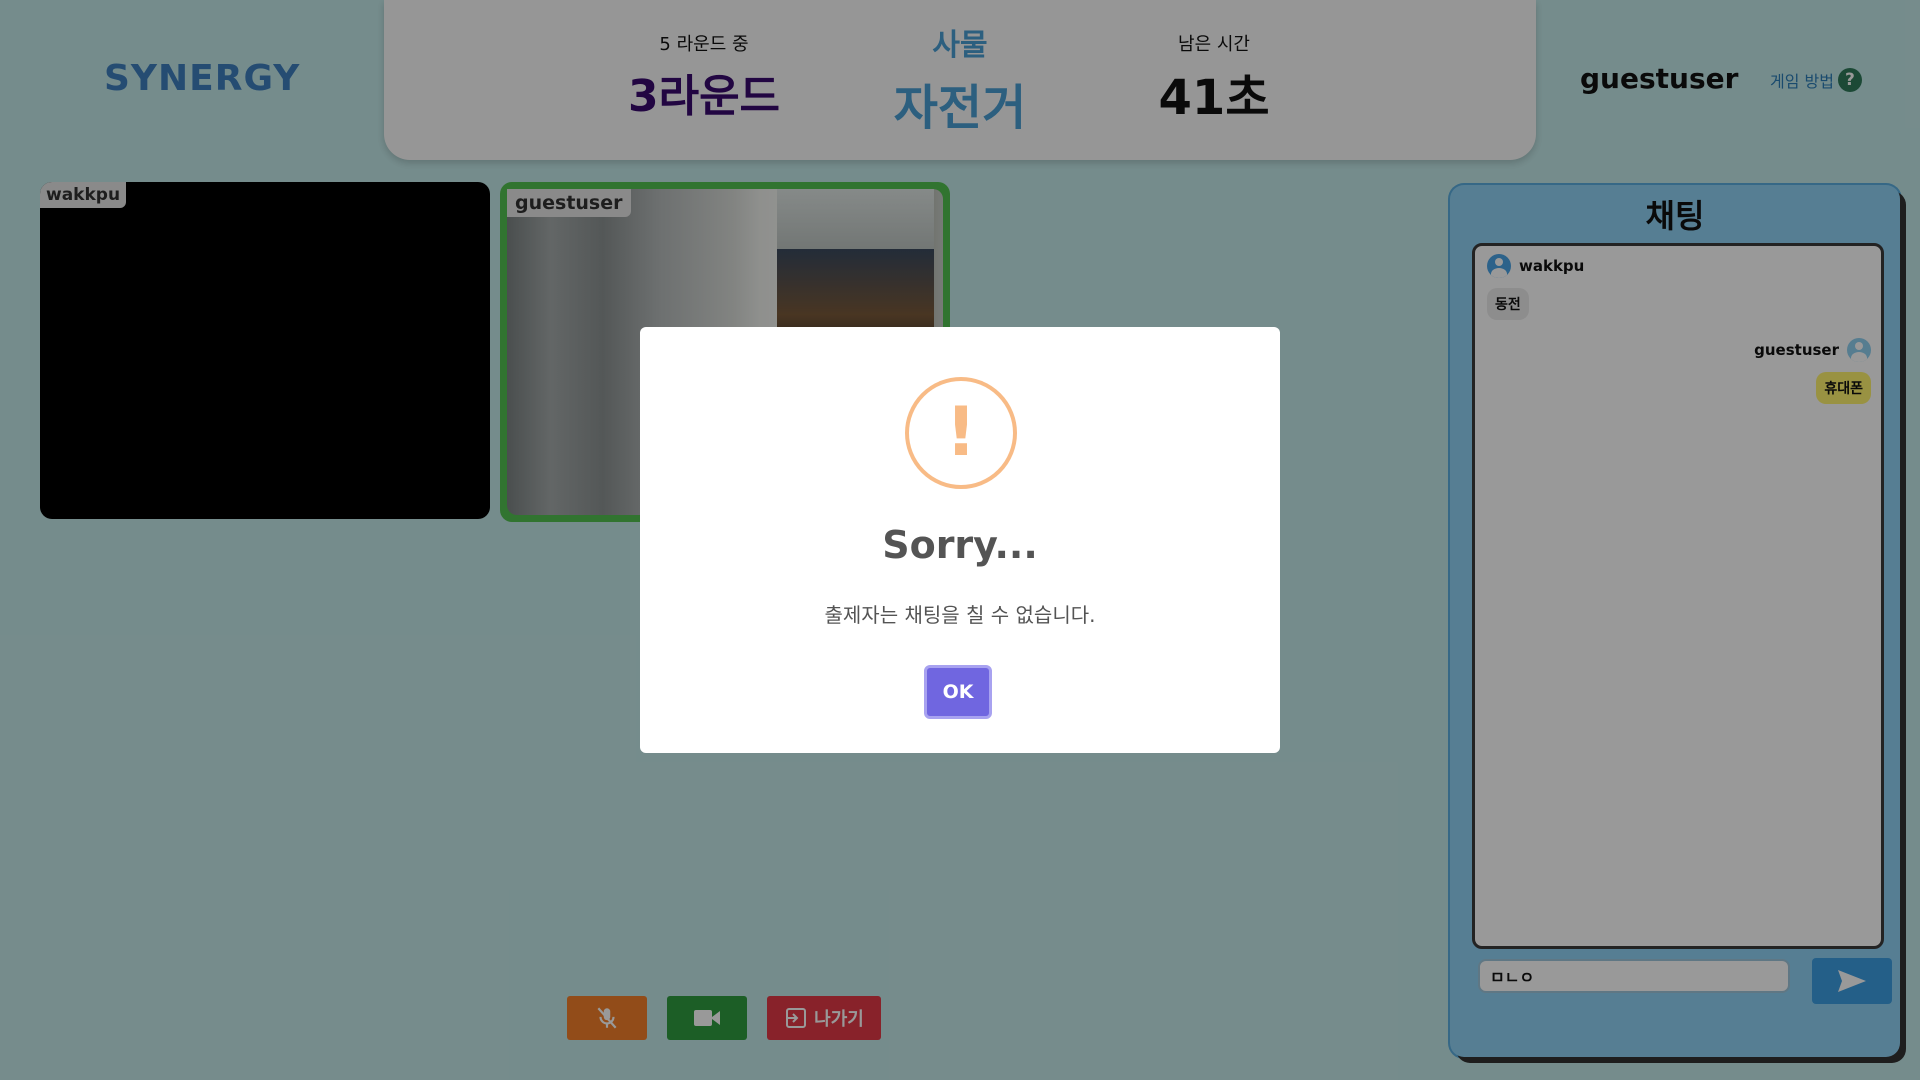 This screenshot has width=1920, height=1080. I want to click on warning-icon: !, so click(961, 433).